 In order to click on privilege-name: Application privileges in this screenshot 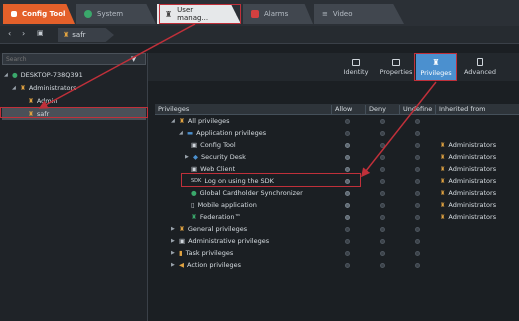, I will do `click(231, 133)`.